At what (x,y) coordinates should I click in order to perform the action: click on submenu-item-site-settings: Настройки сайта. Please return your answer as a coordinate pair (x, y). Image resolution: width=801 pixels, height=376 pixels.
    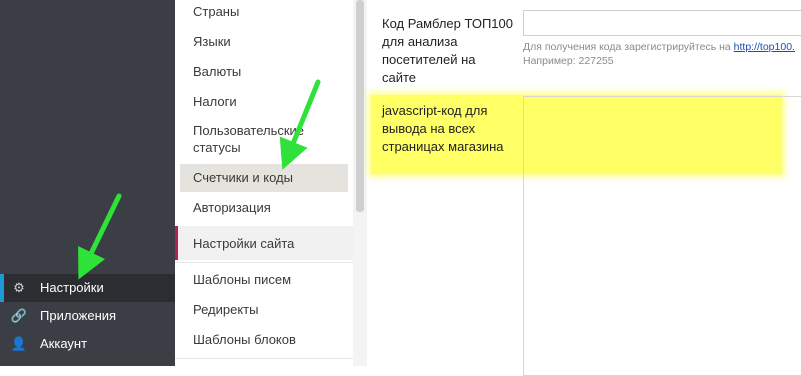
    Looking at the image, I should click on (243, 244).